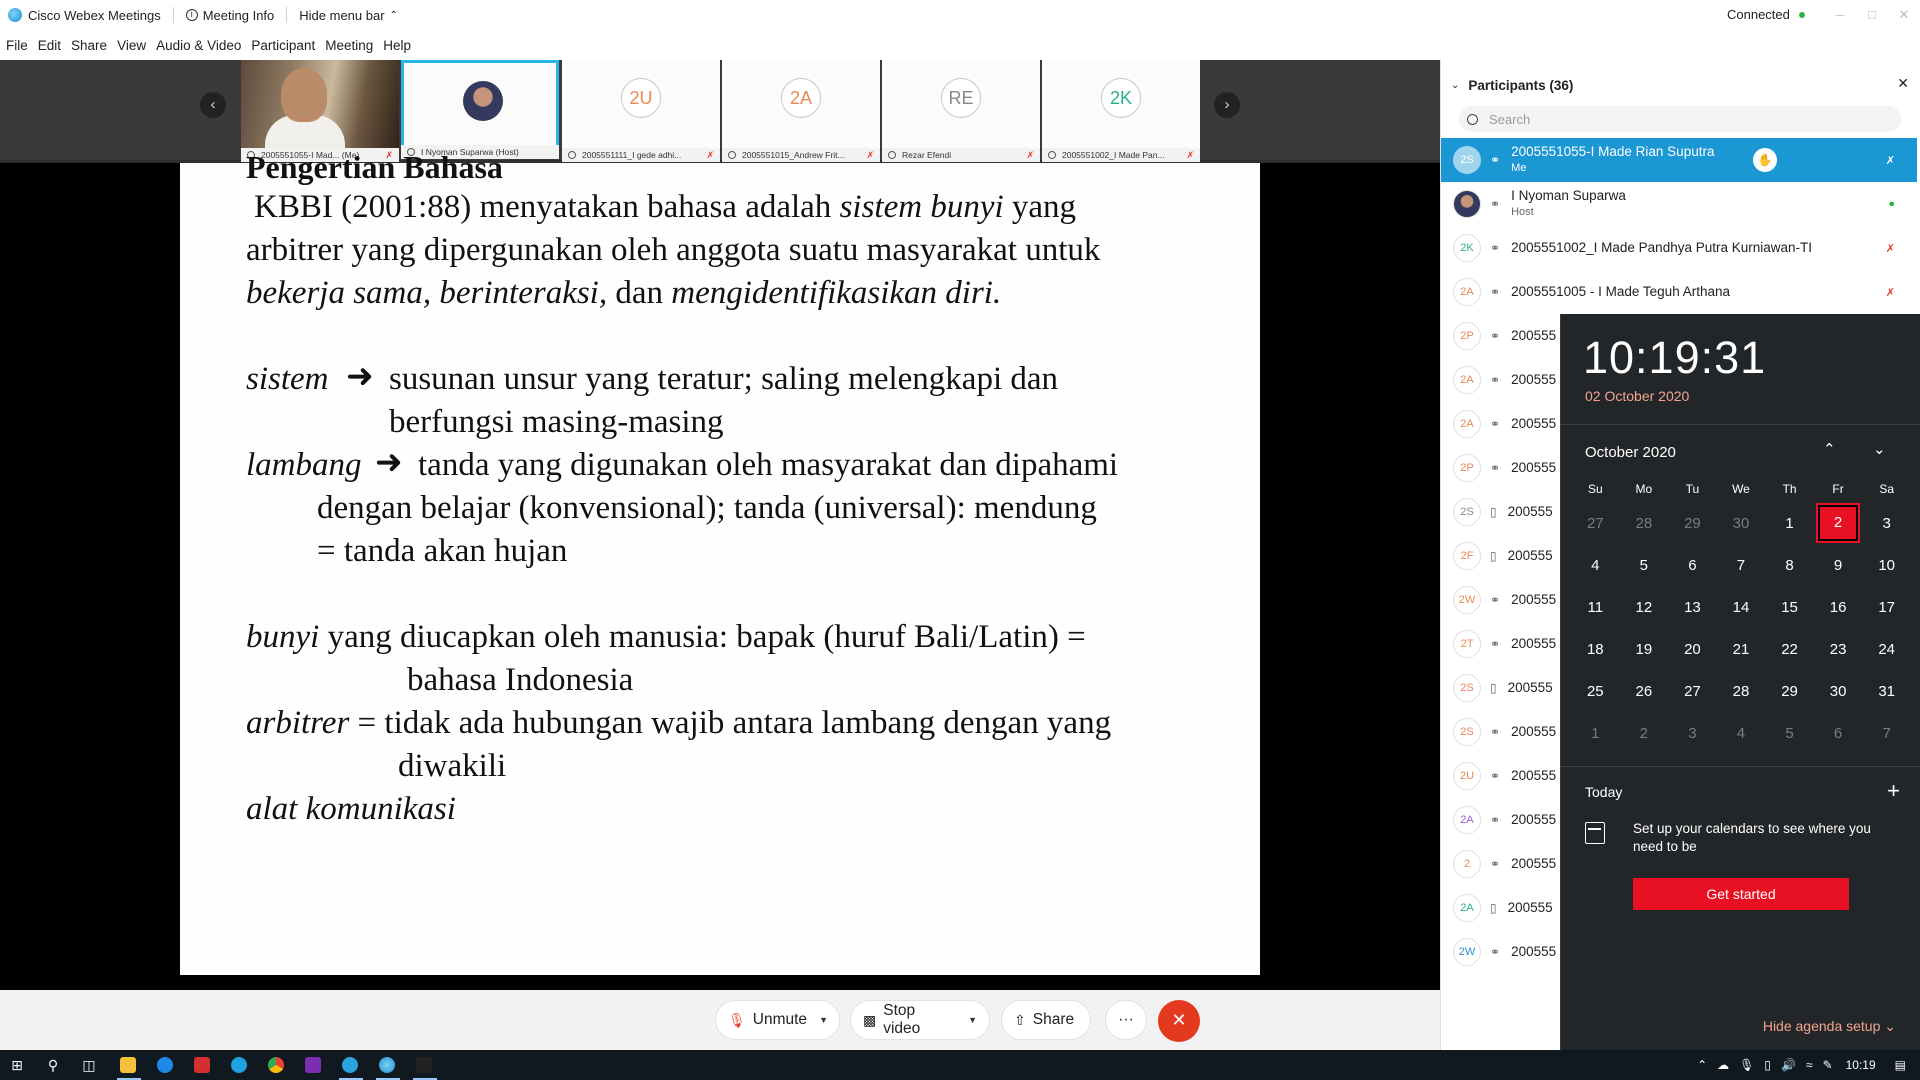 This screenshot has width=1920, height=1080. I want to click on menu-file: File, so click(17, 45).